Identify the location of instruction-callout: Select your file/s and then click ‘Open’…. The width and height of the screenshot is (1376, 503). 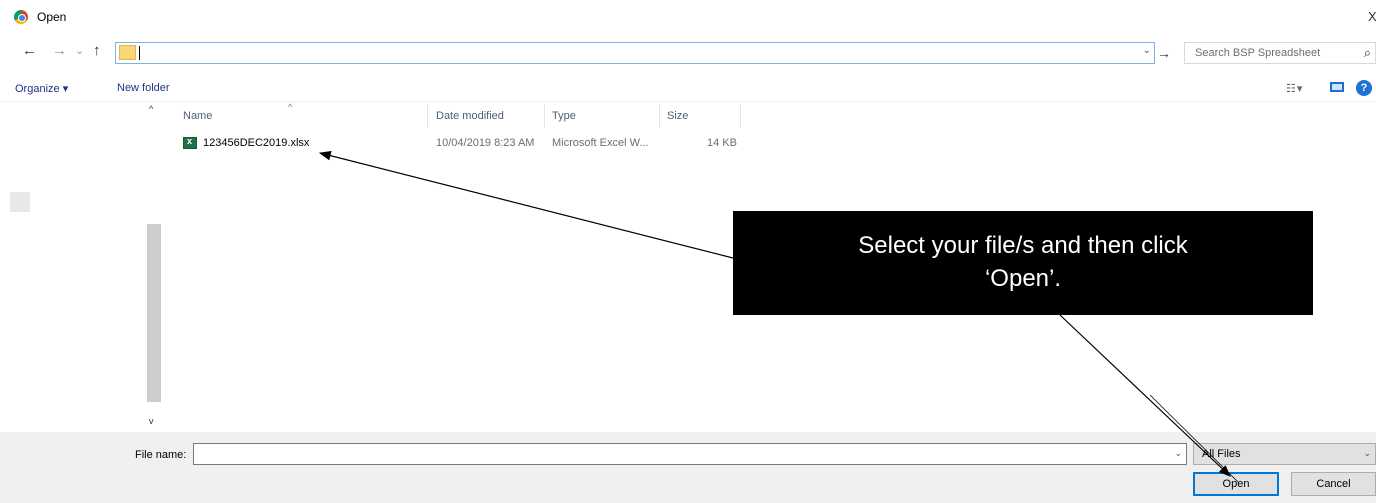
(1023, 263).